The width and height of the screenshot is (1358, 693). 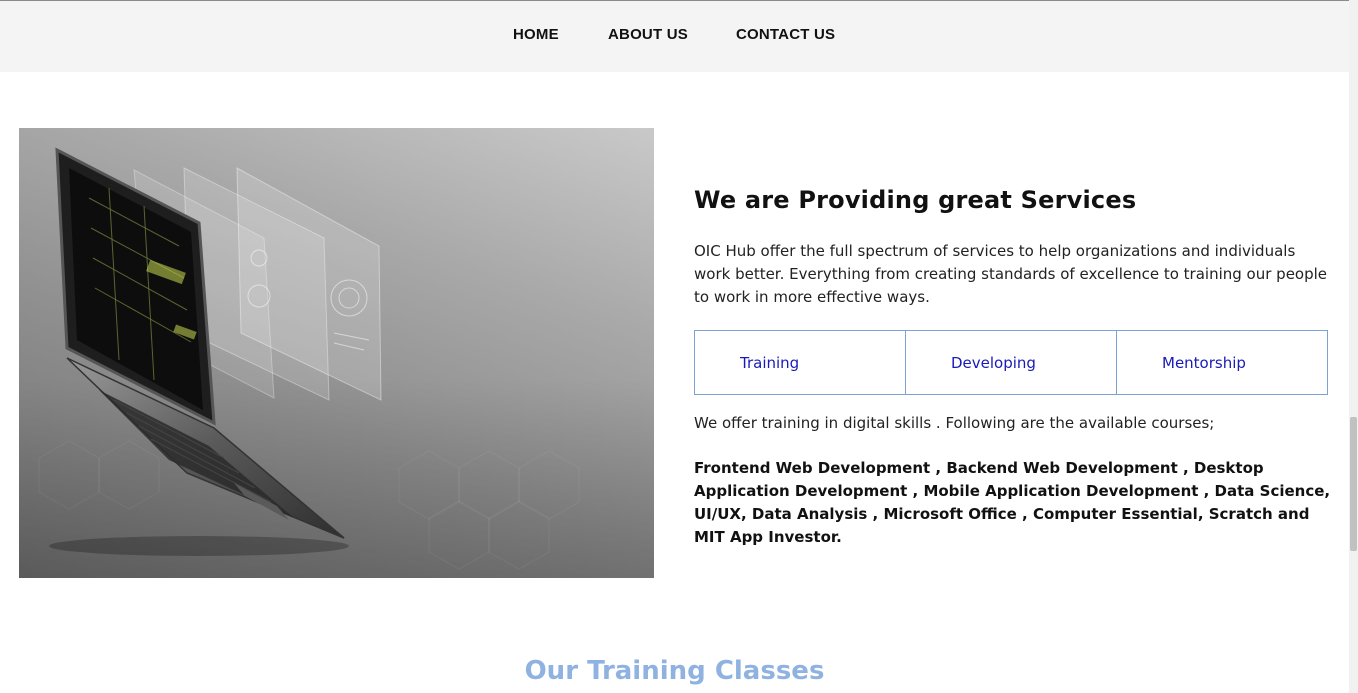 I want to click on services-title: We are Providing great Services, so click(x=915, y=200).